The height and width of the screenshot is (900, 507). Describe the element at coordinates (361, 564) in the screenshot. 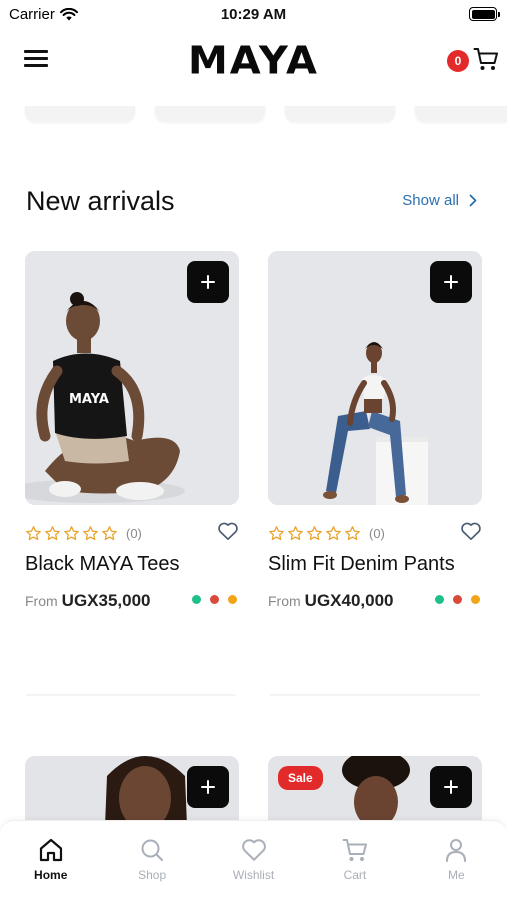

I see `product-name: Slim Fit Denim Pants` at that location.